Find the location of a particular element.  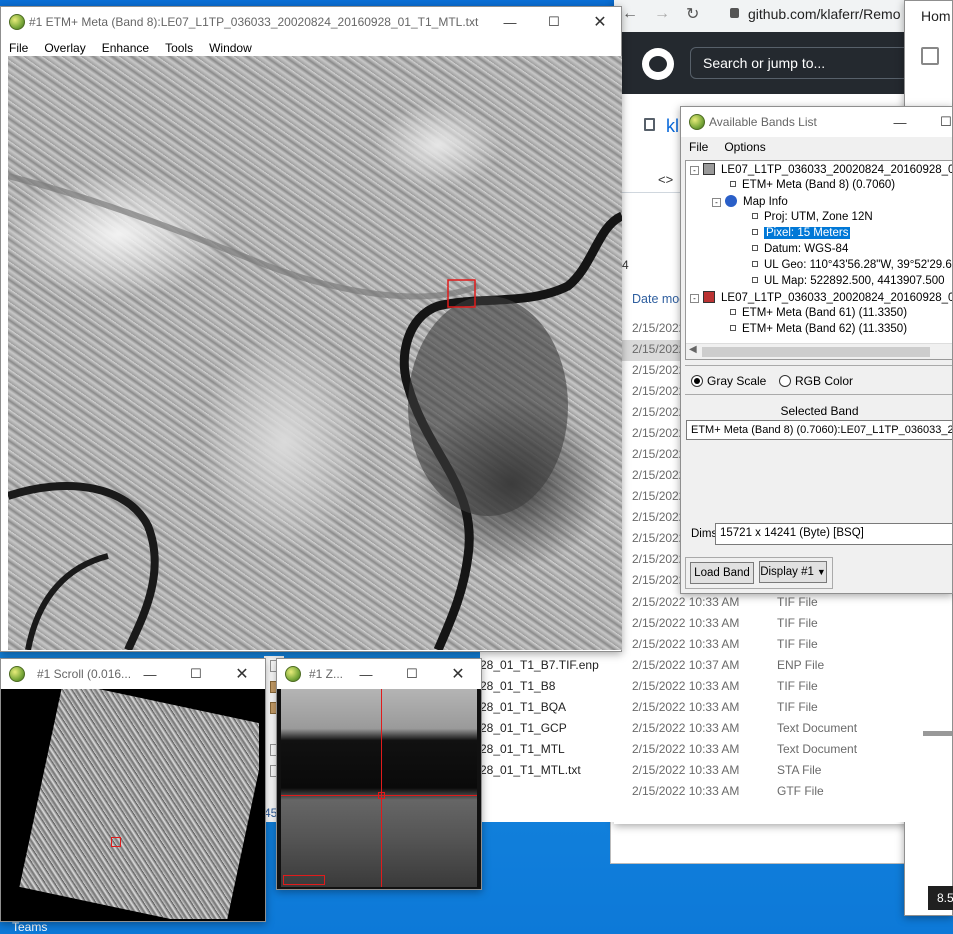

code-tab-icon: <> is located at coordinates (665, 179).